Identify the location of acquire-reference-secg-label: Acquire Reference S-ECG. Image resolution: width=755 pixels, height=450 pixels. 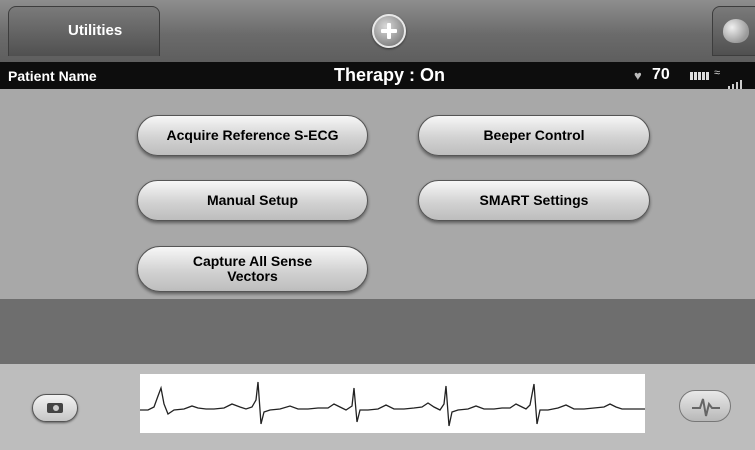
(252, 134).